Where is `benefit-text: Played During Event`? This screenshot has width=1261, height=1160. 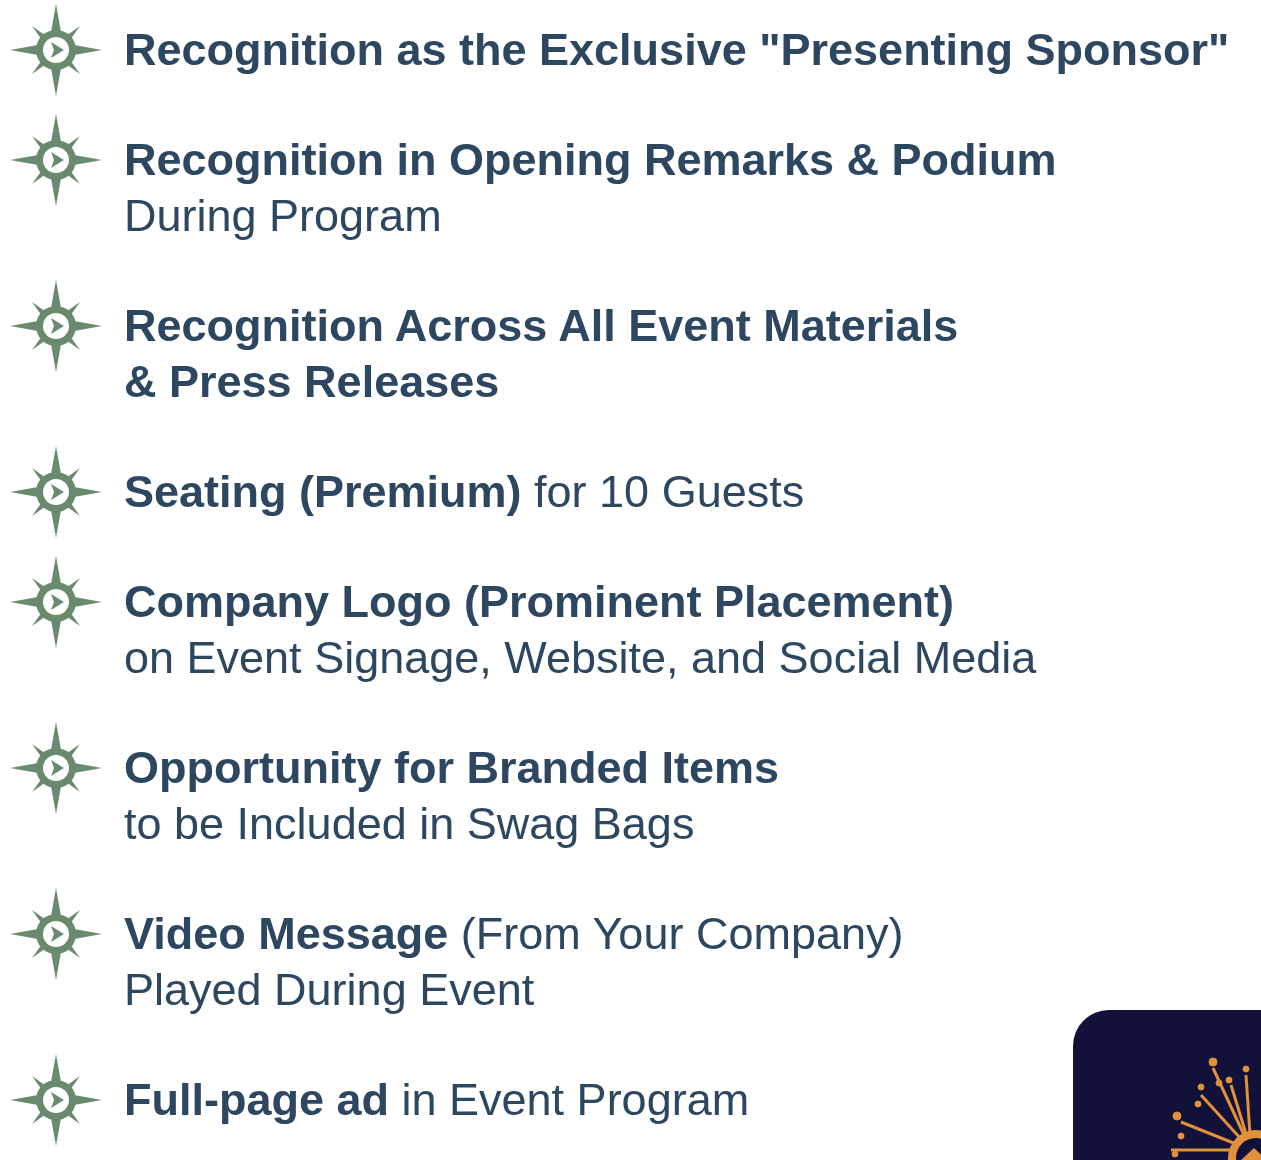
benefit-text: Played During Event is located at coordinates (330, 990).